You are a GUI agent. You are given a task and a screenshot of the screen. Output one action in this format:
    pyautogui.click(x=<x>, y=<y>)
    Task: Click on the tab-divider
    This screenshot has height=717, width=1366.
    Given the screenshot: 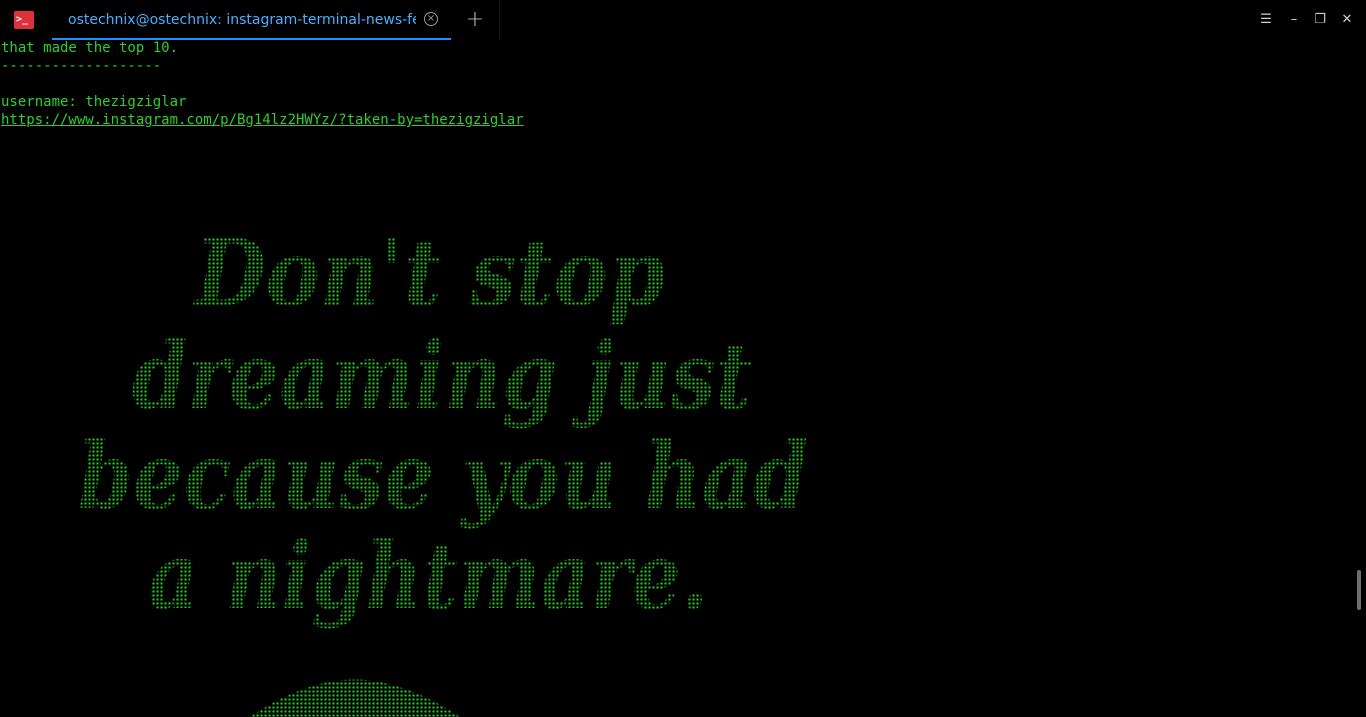 What is the action you would take?
    pyautogui.click(x=499, y=20)
    